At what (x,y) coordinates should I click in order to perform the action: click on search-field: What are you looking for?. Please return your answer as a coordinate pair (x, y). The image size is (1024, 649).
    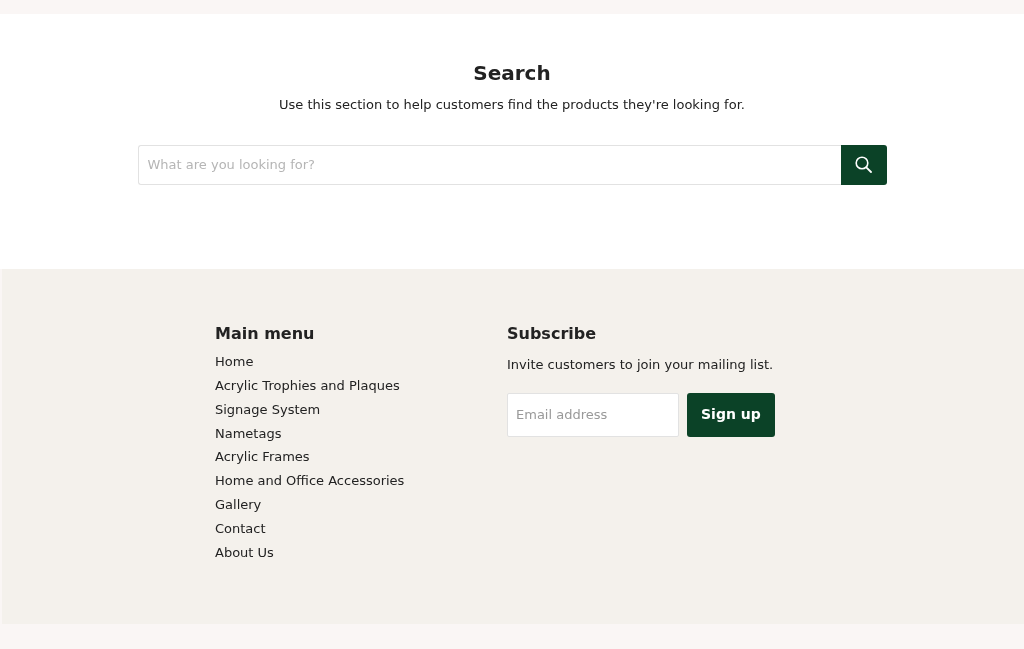
    Looking at the image, I should click on (489, 164).